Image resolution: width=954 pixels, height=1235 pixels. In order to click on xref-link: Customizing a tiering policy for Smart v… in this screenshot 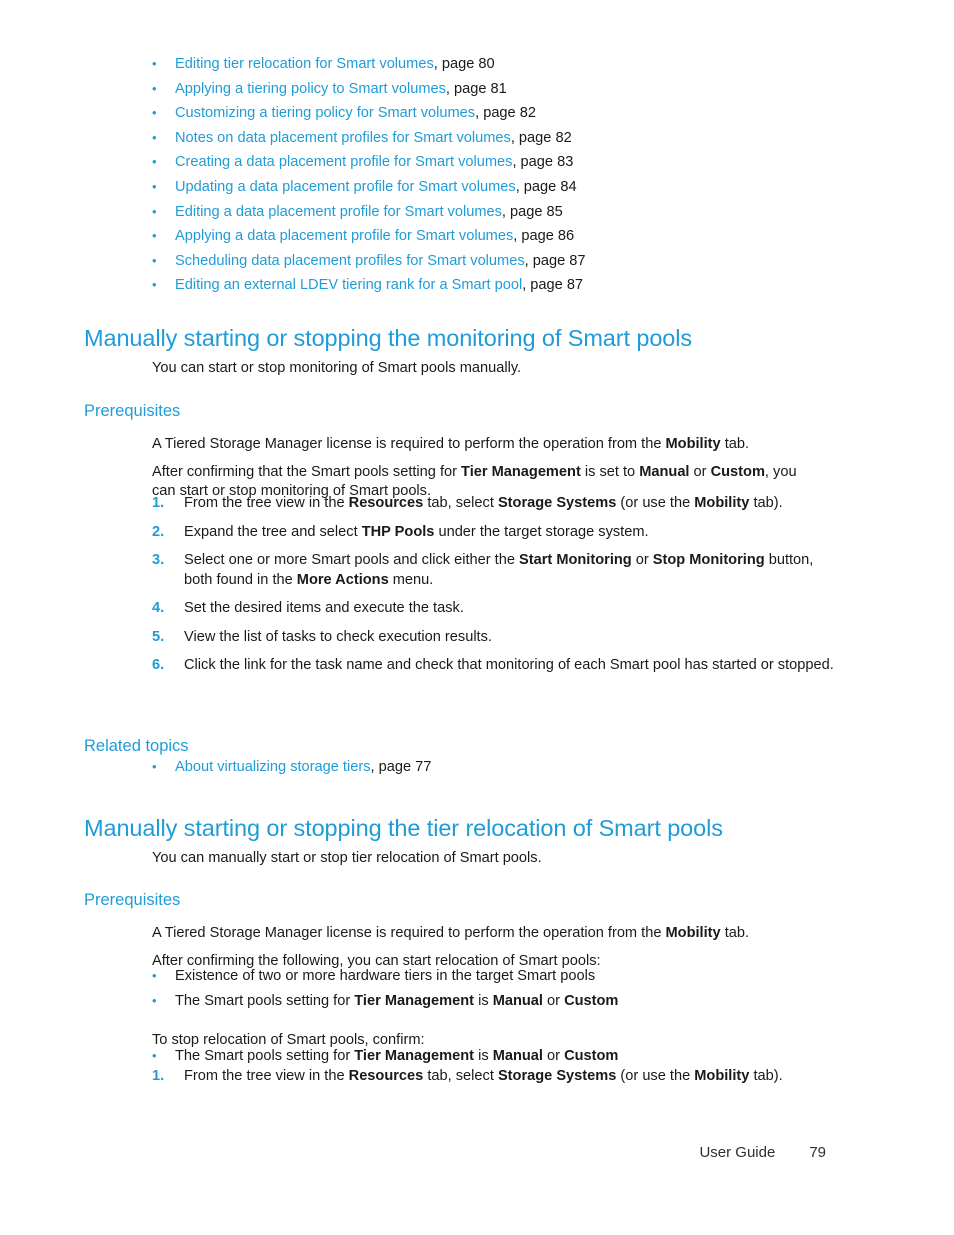, I will do `click(325, 113)`.